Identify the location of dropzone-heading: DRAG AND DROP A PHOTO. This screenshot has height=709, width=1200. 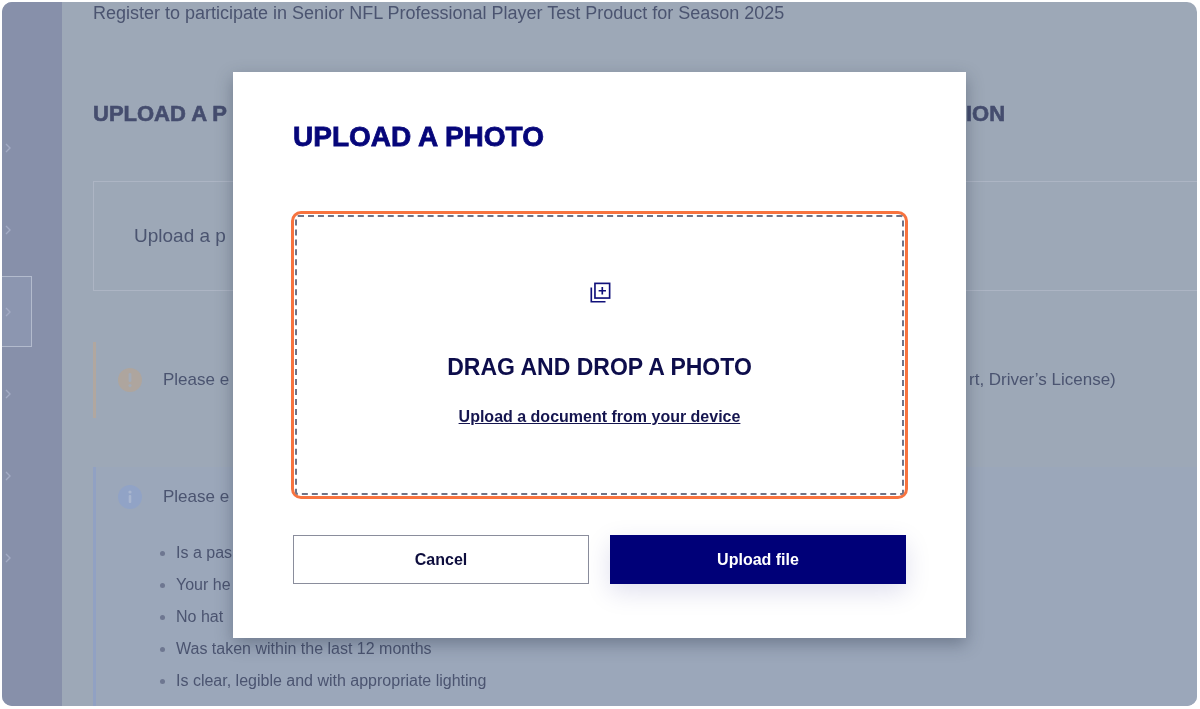
(599, 367).